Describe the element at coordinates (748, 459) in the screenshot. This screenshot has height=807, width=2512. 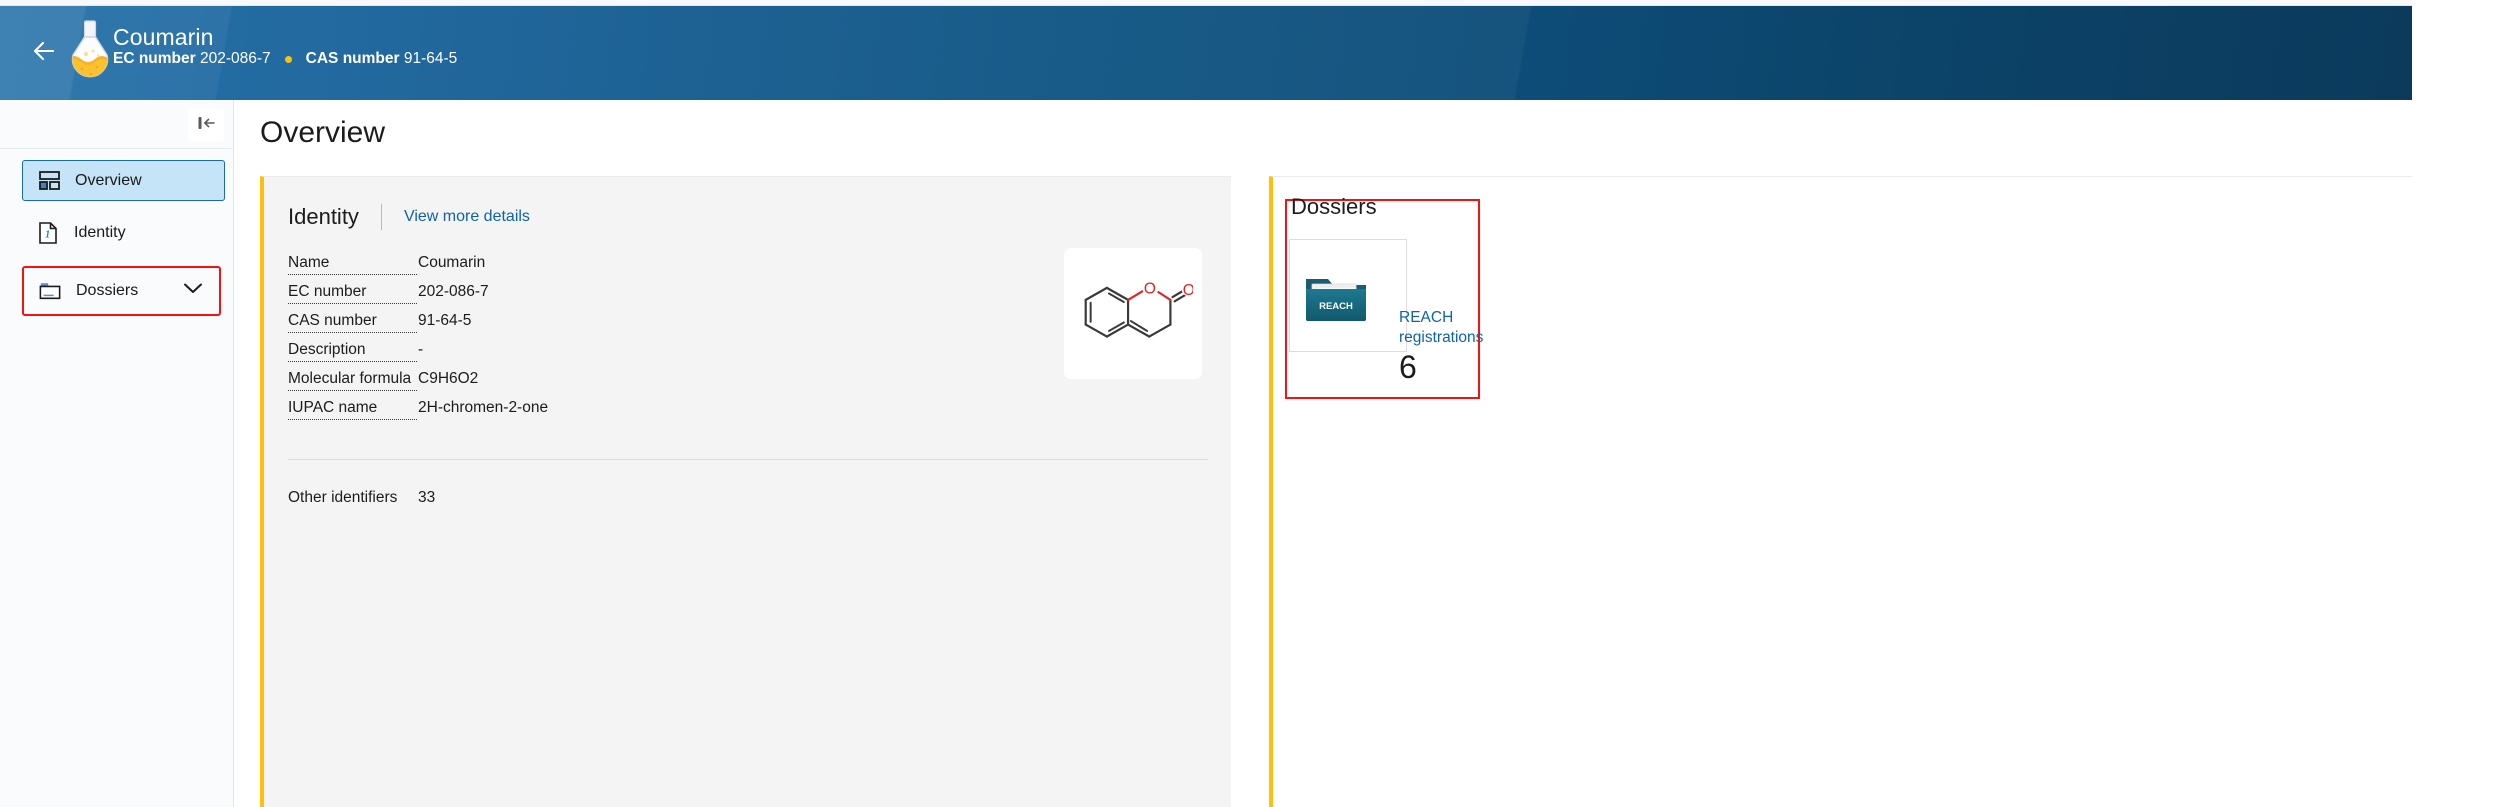
I see `identity-divider` at that location.